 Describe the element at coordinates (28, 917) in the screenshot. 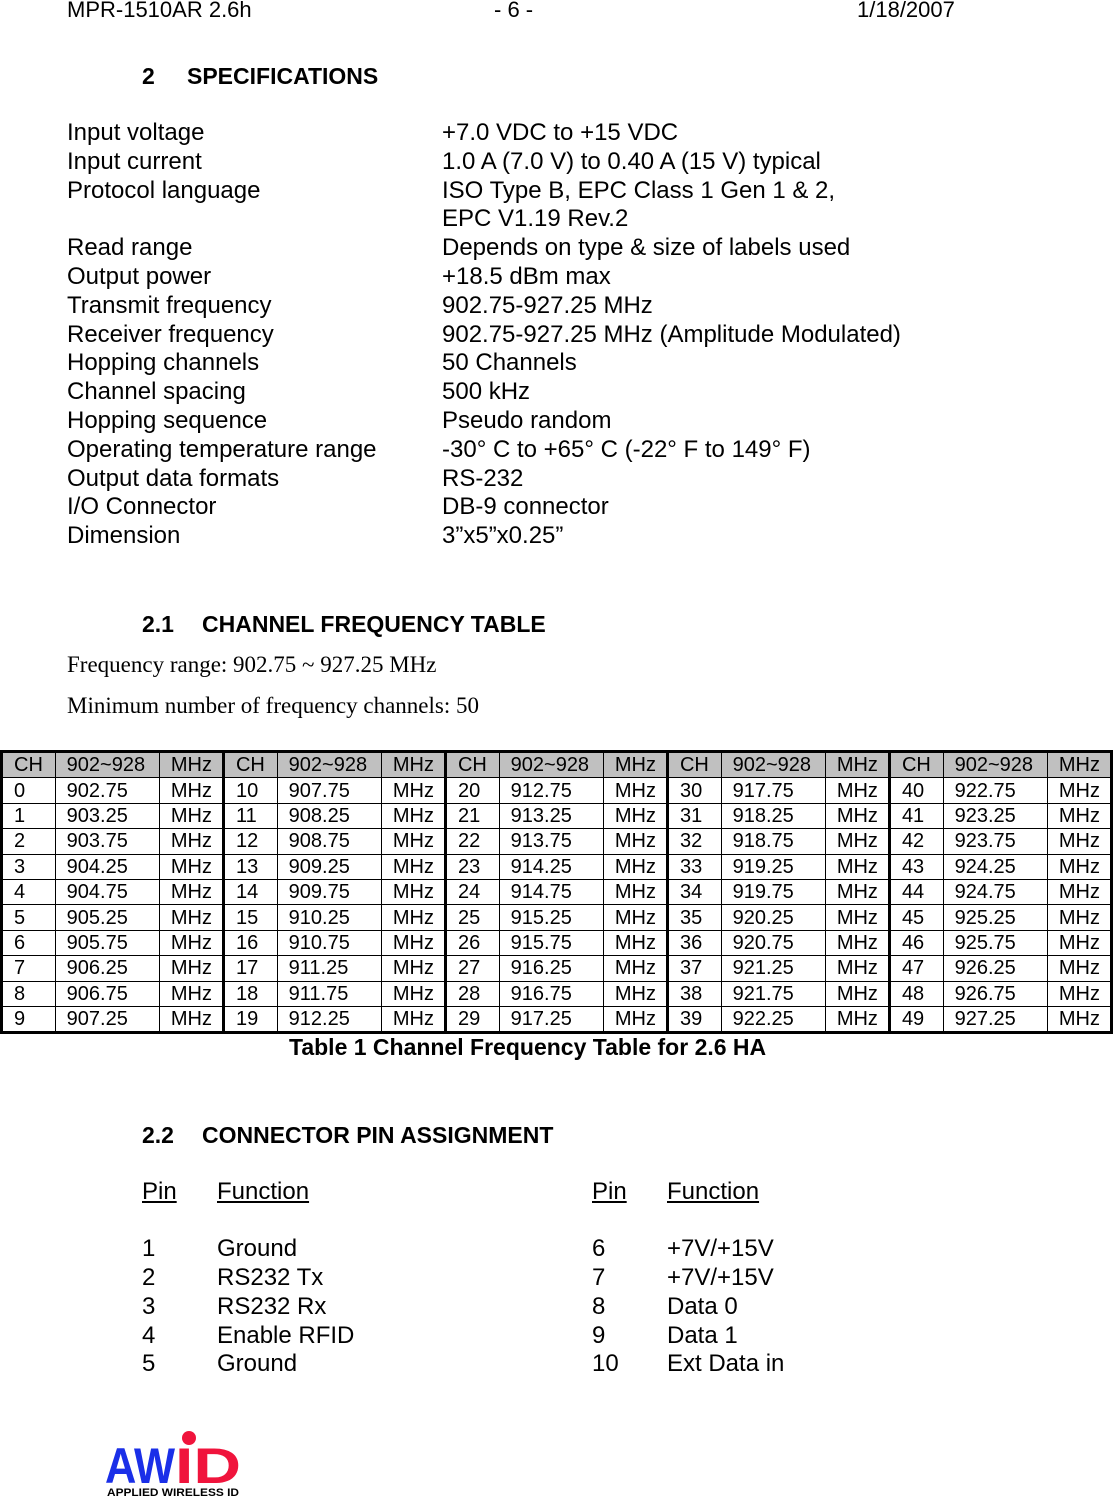

I see `channel-cell: 5` at that location.